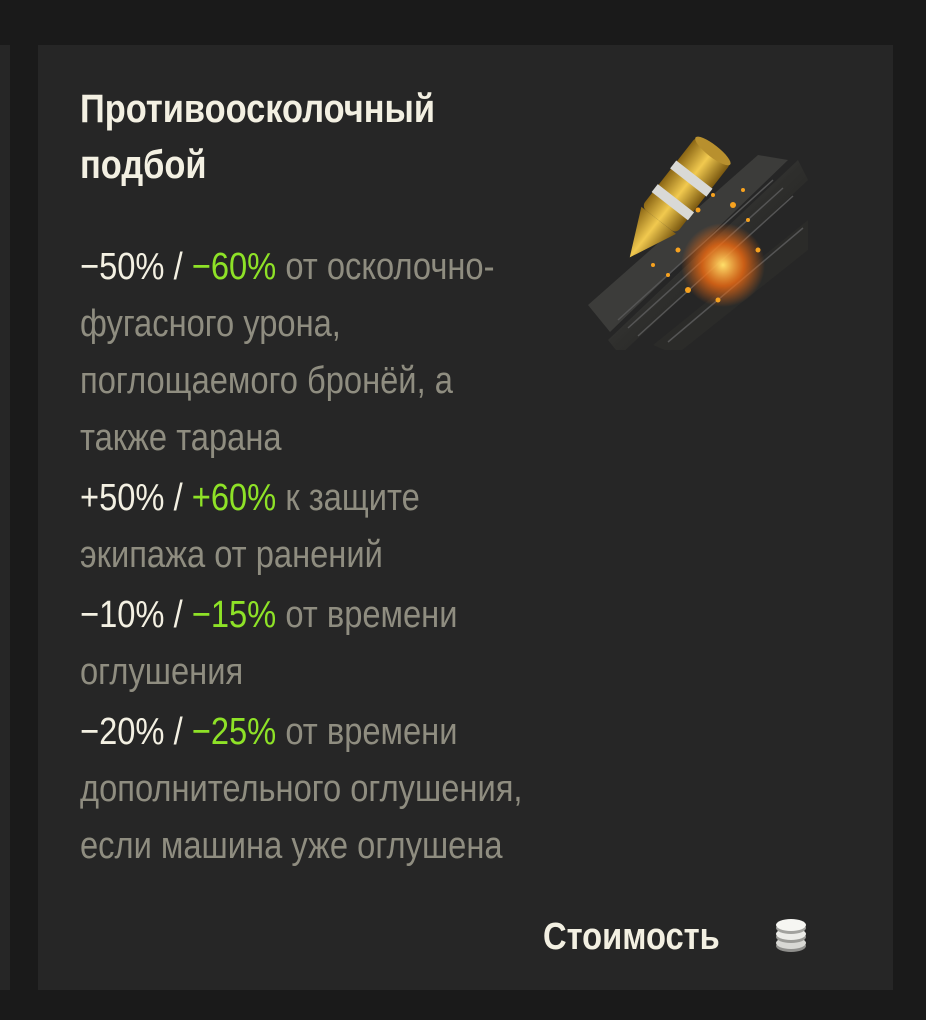 Image resolution: width=926 pixels, height=1020 pixels. What do you see at coordinates (698, 243) in the screenshot?
I see `spall-liner-icon` at bounding box center [698, 243].